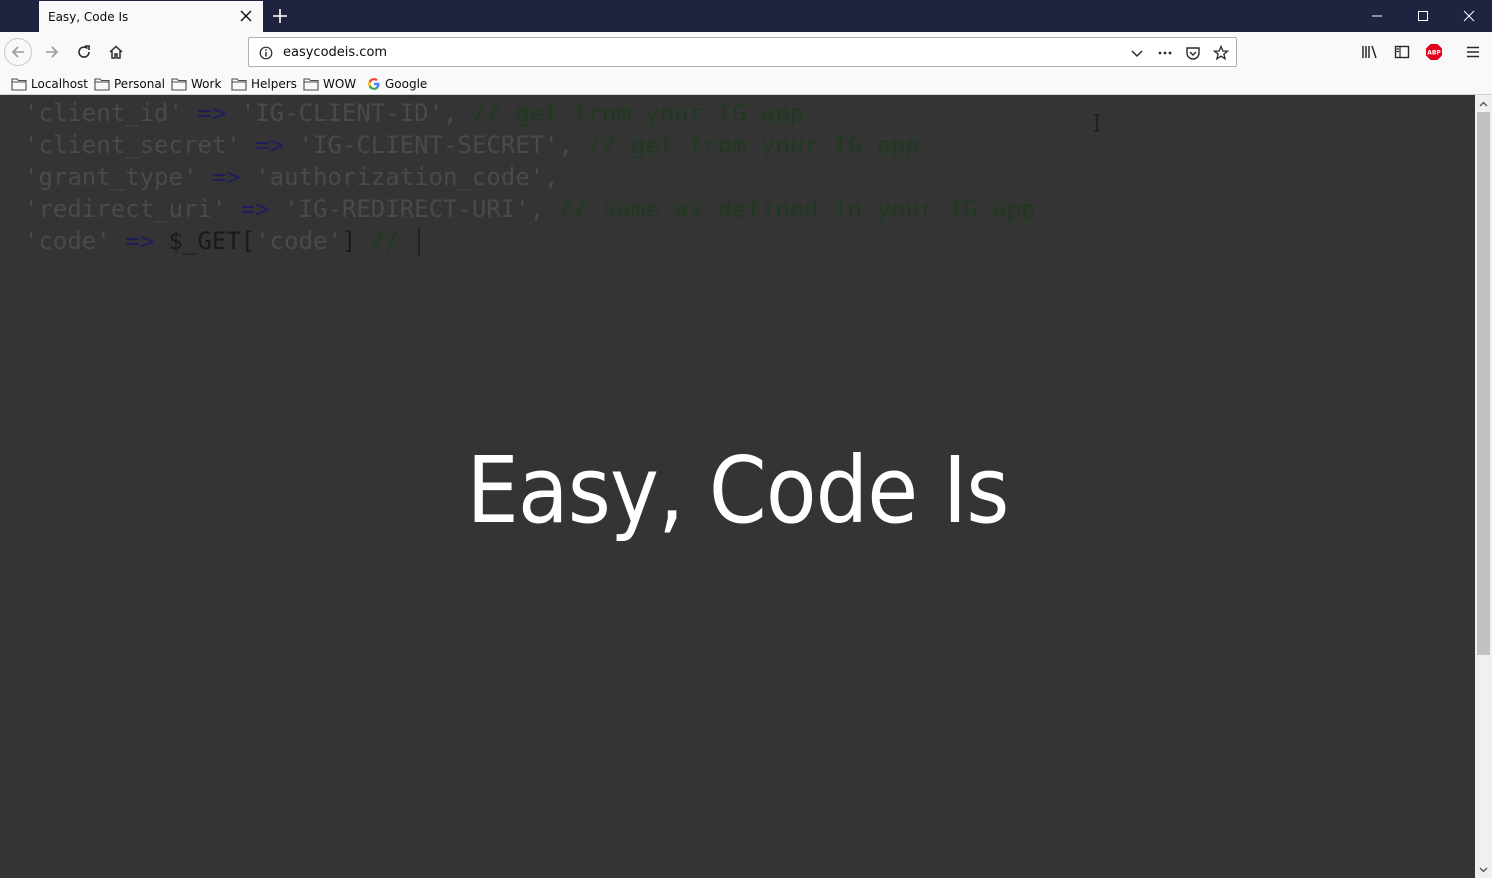 This screenshot has width=1492, height=878. What do you see at coordinates (151, 16) in the screenshot?
I see `tab-active: Easy, Code Is` at bounding box center [151, 16].